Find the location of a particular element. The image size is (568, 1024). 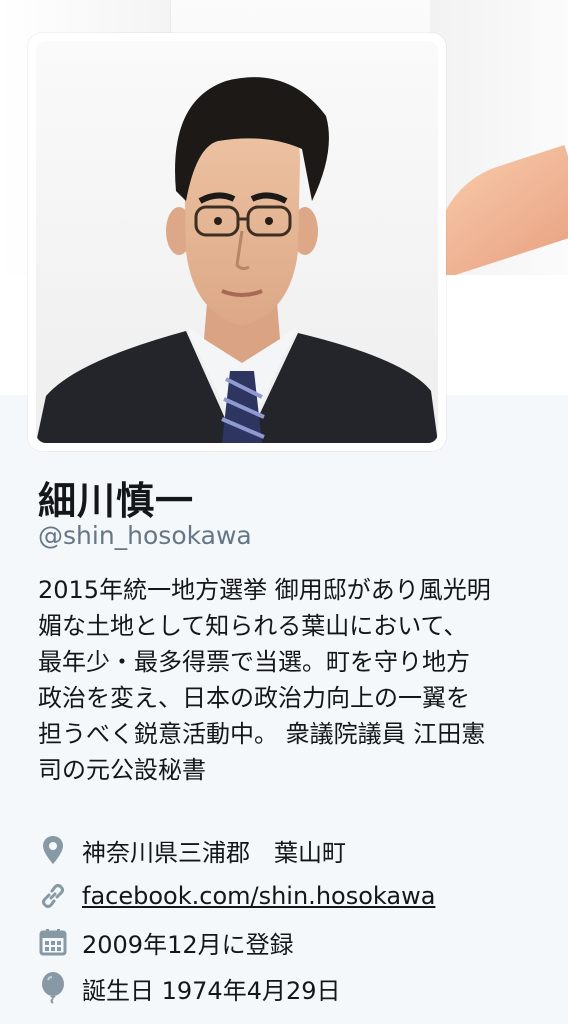

website-row: facebook.com/shin.hosokawa is located at coordinates (236, 896).